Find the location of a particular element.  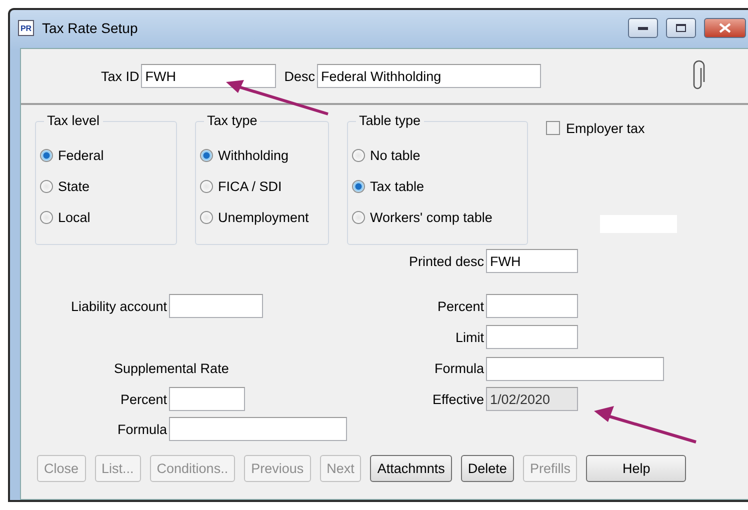

minimize-button is located at coordinates (643, 28).